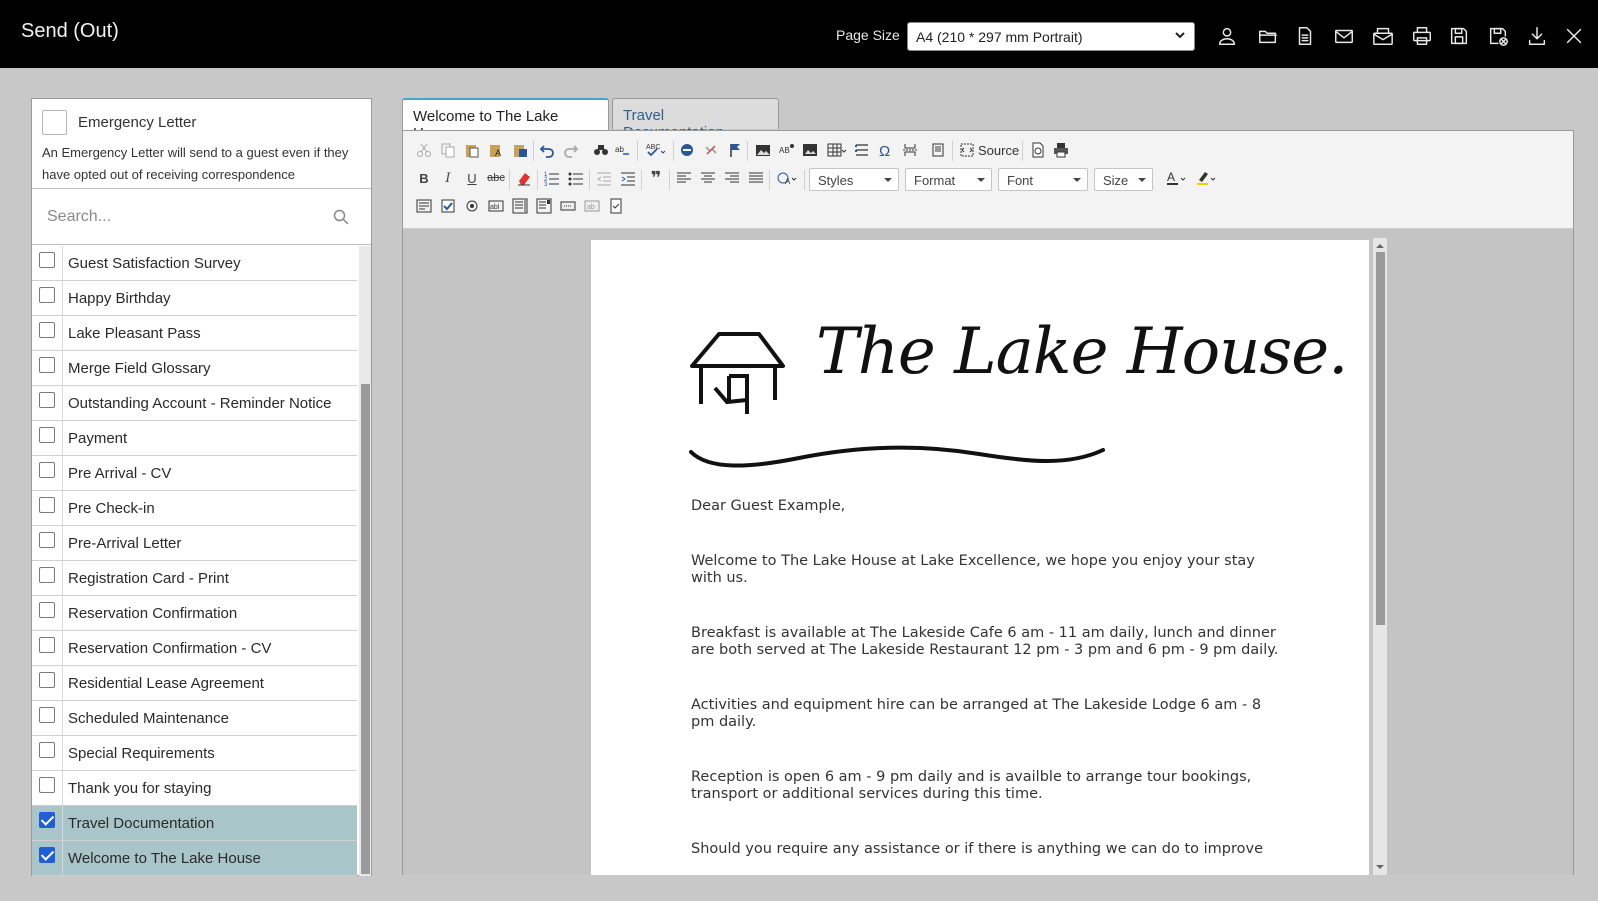 Image resolution: width=1598 pixels, height=901 pixels. Describe the element at coordinates (194, 578) in the screenshot. I see `list-item: Registration Card - Print` at that location.